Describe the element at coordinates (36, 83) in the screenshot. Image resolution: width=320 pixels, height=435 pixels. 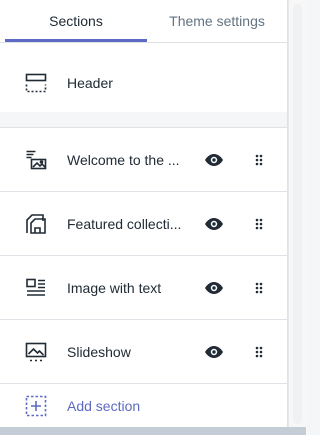
I see `header-layout-icon` at that location.